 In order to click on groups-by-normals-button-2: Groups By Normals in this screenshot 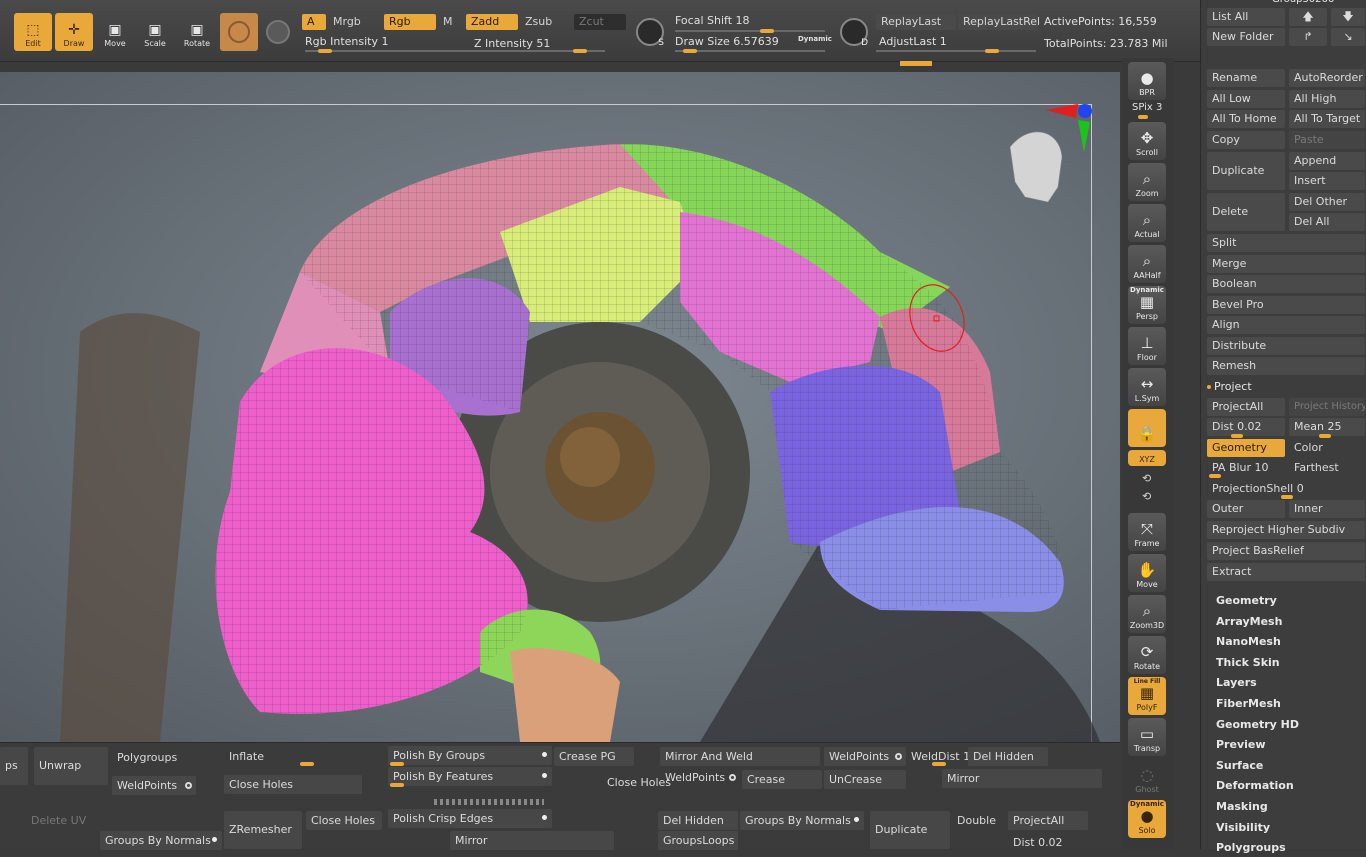, I will do `click(802, 820)`.